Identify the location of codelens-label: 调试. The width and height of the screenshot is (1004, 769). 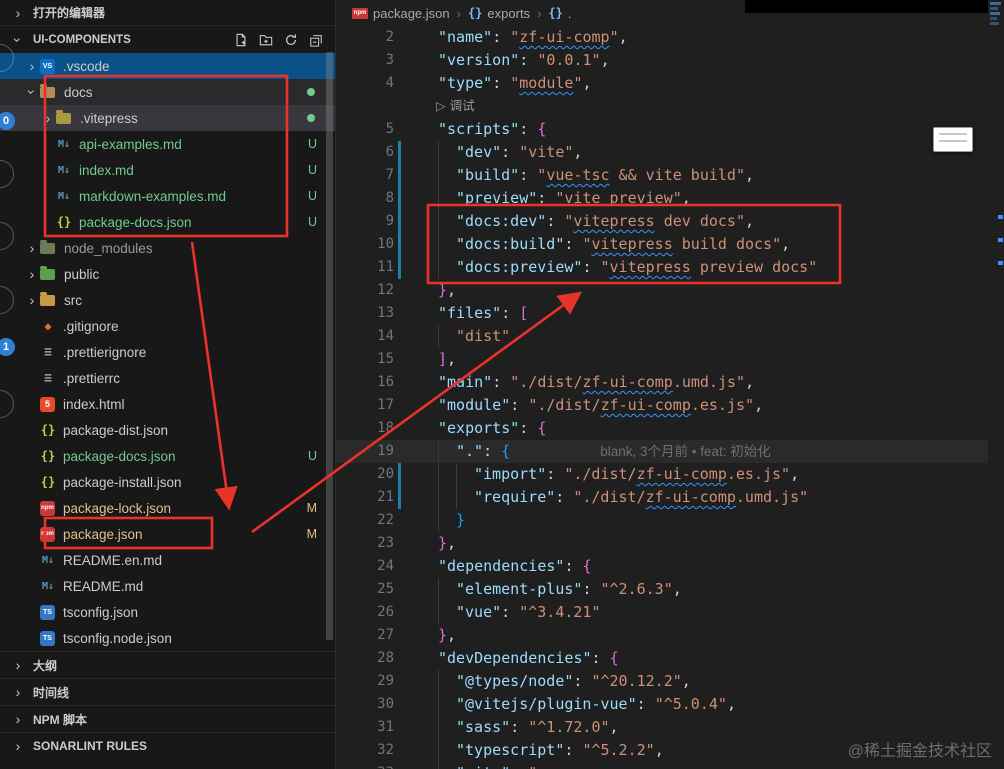
(462, 106).